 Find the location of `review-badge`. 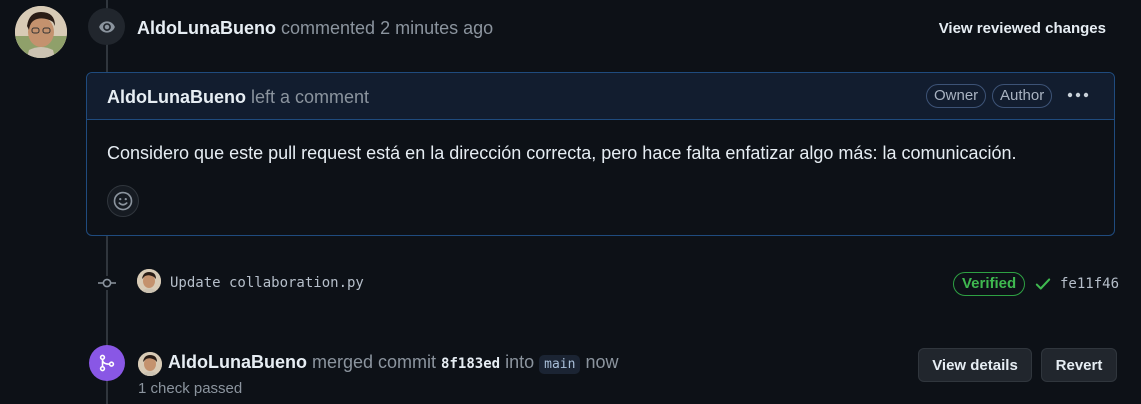

review-badge is located at coordinates (106, 26).